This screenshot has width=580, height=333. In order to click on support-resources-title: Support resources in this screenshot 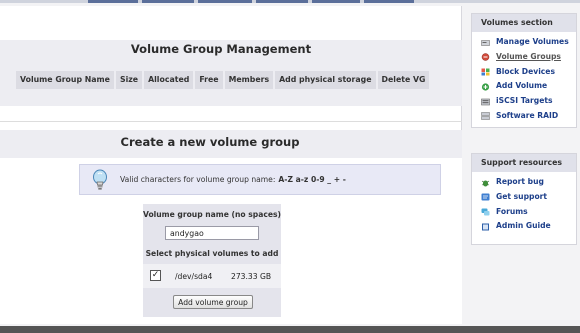, I will do `click(524, 163)`.